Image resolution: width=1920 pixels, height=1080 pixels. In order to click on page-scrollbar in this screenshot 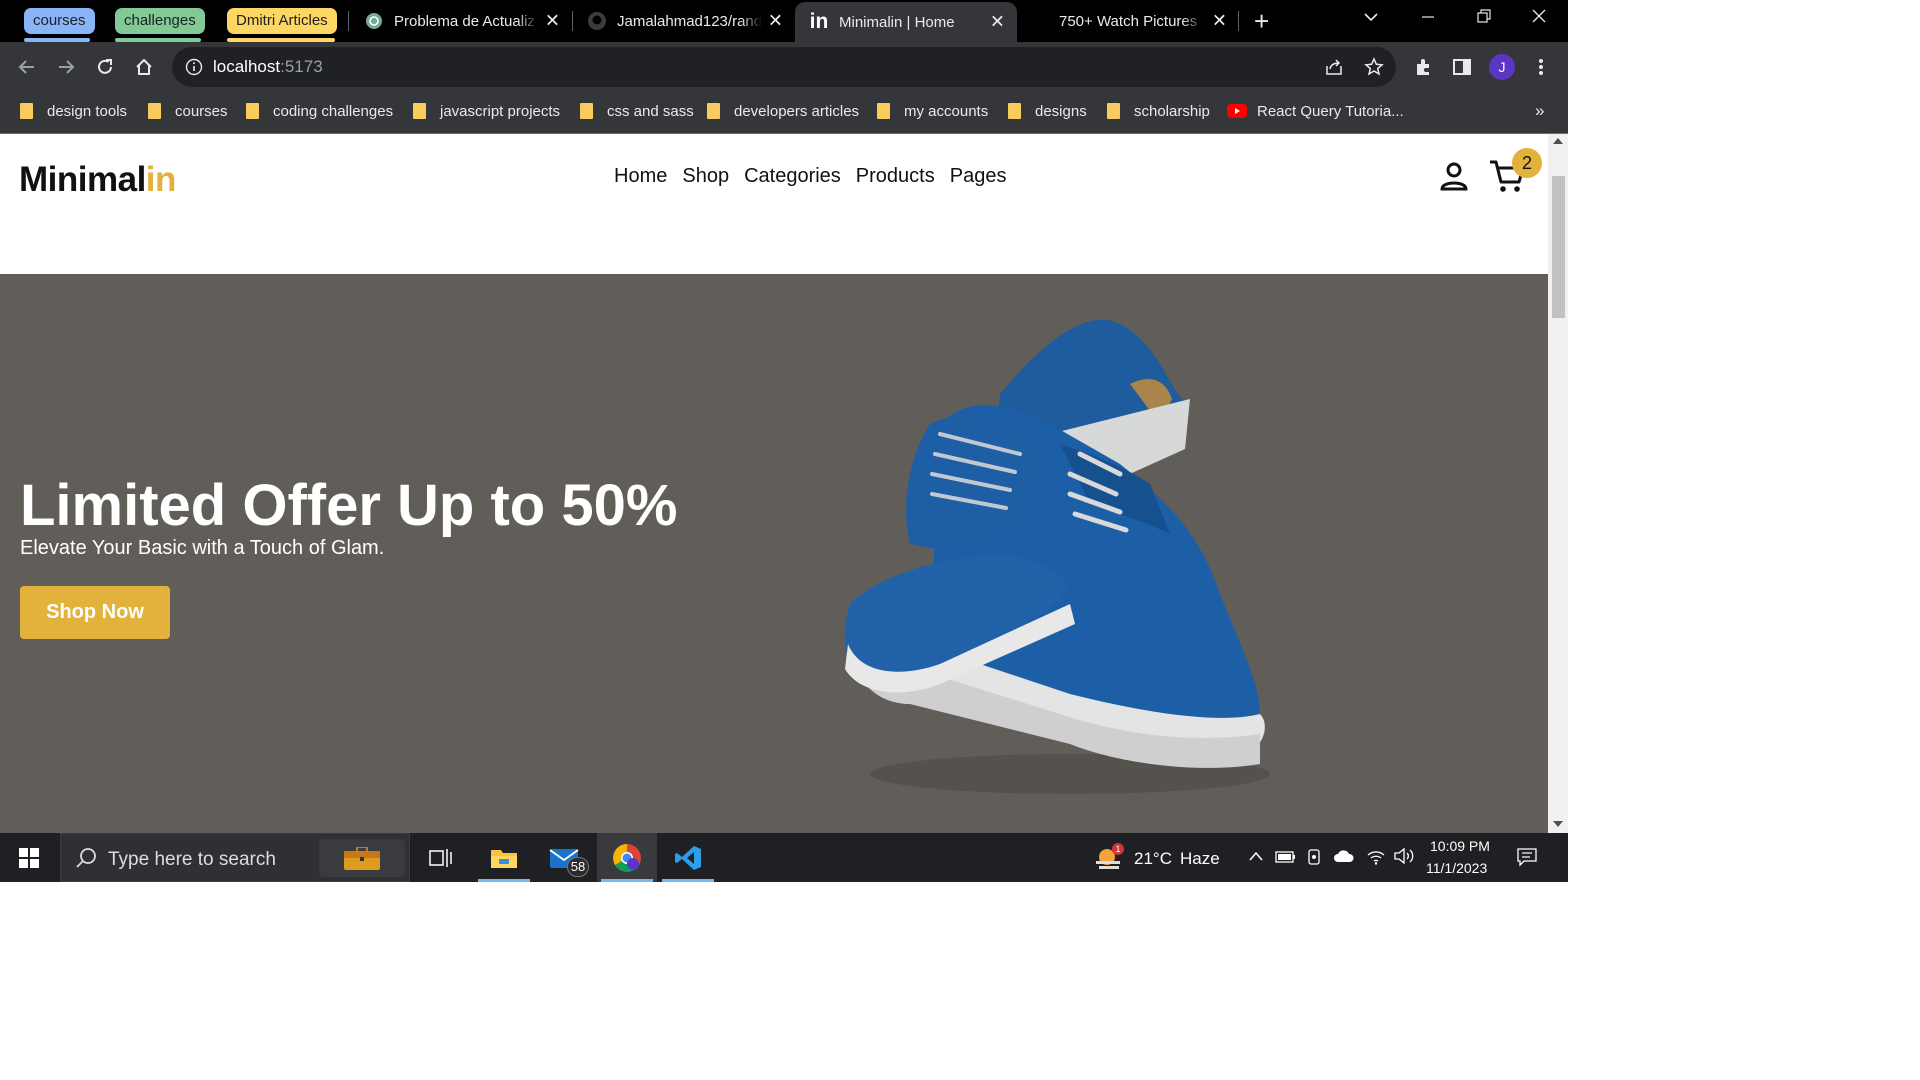, I will do `click(1558, 483)`.